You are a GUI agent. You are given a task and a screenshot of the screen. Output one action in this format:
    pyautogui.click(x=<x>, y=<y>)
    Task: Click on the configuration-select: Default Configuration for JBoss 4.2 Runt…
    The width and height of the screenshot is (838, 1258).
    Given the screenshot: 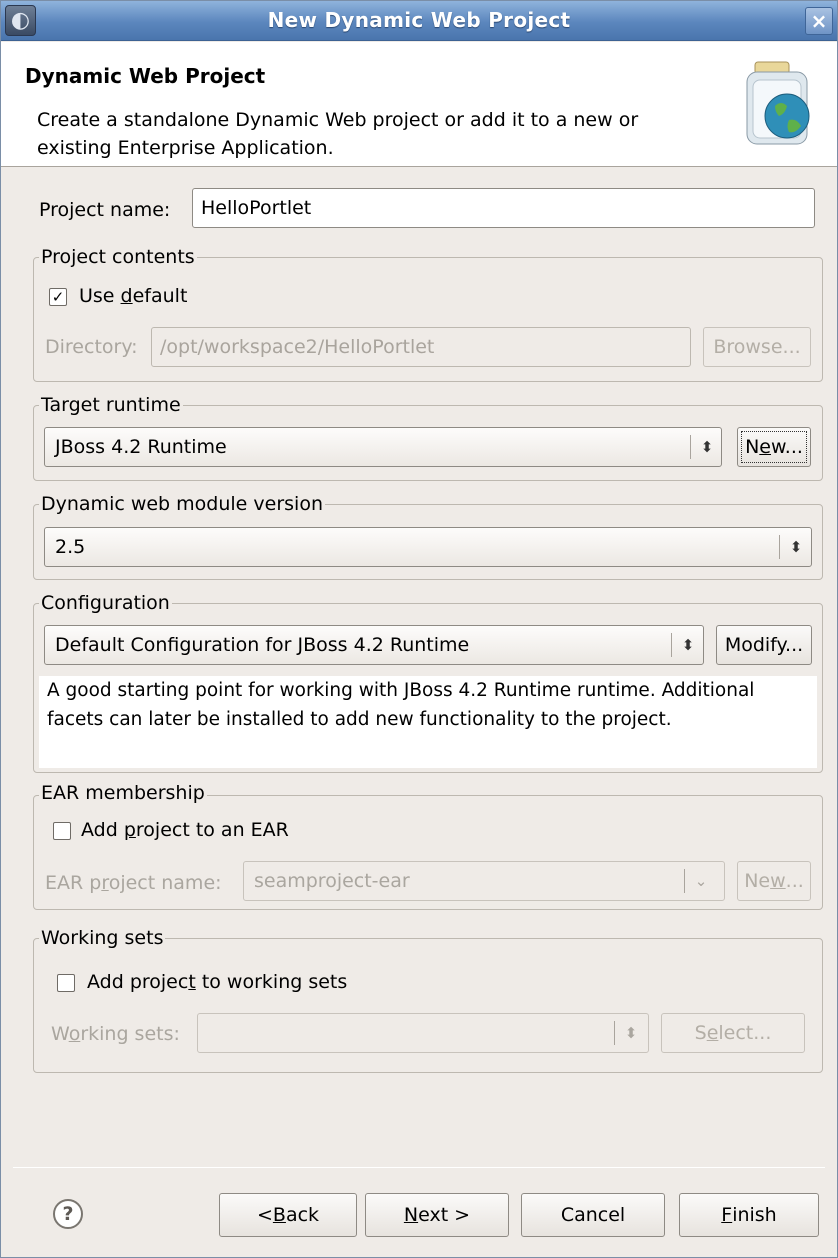 What is the action you would take?
    pyautogui.click(x=374, y=645)
    